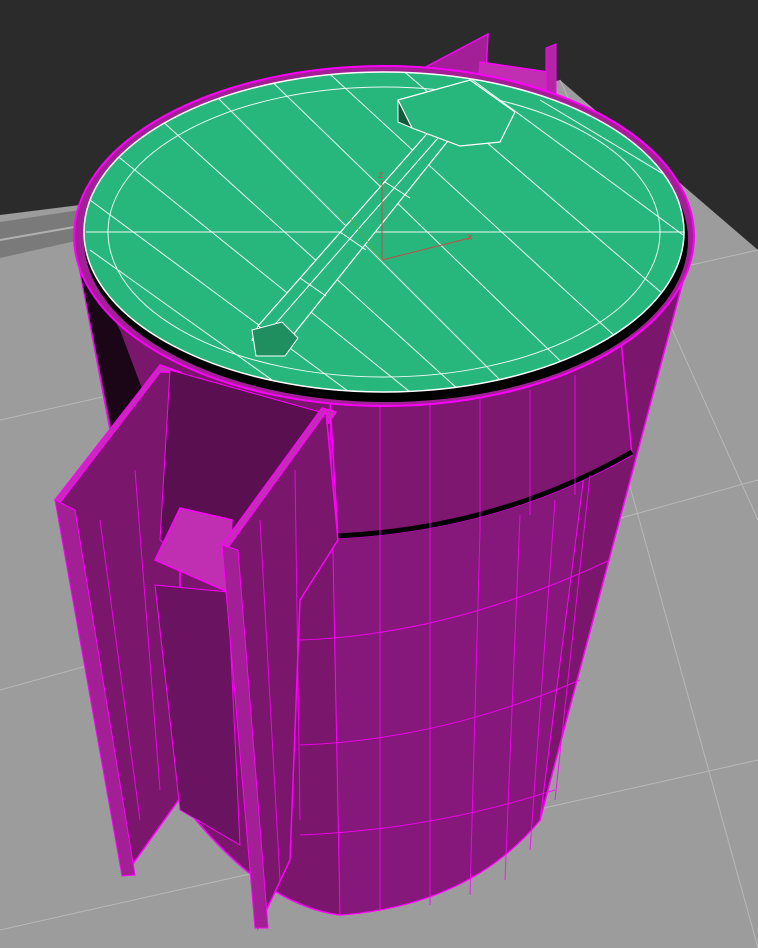 The width and height of the screenshot is (758, 948). What do you see at coordinates (343, 213) in the screenshot?
I see `gizmo-y-label: y` at bounding box center [343, 213].